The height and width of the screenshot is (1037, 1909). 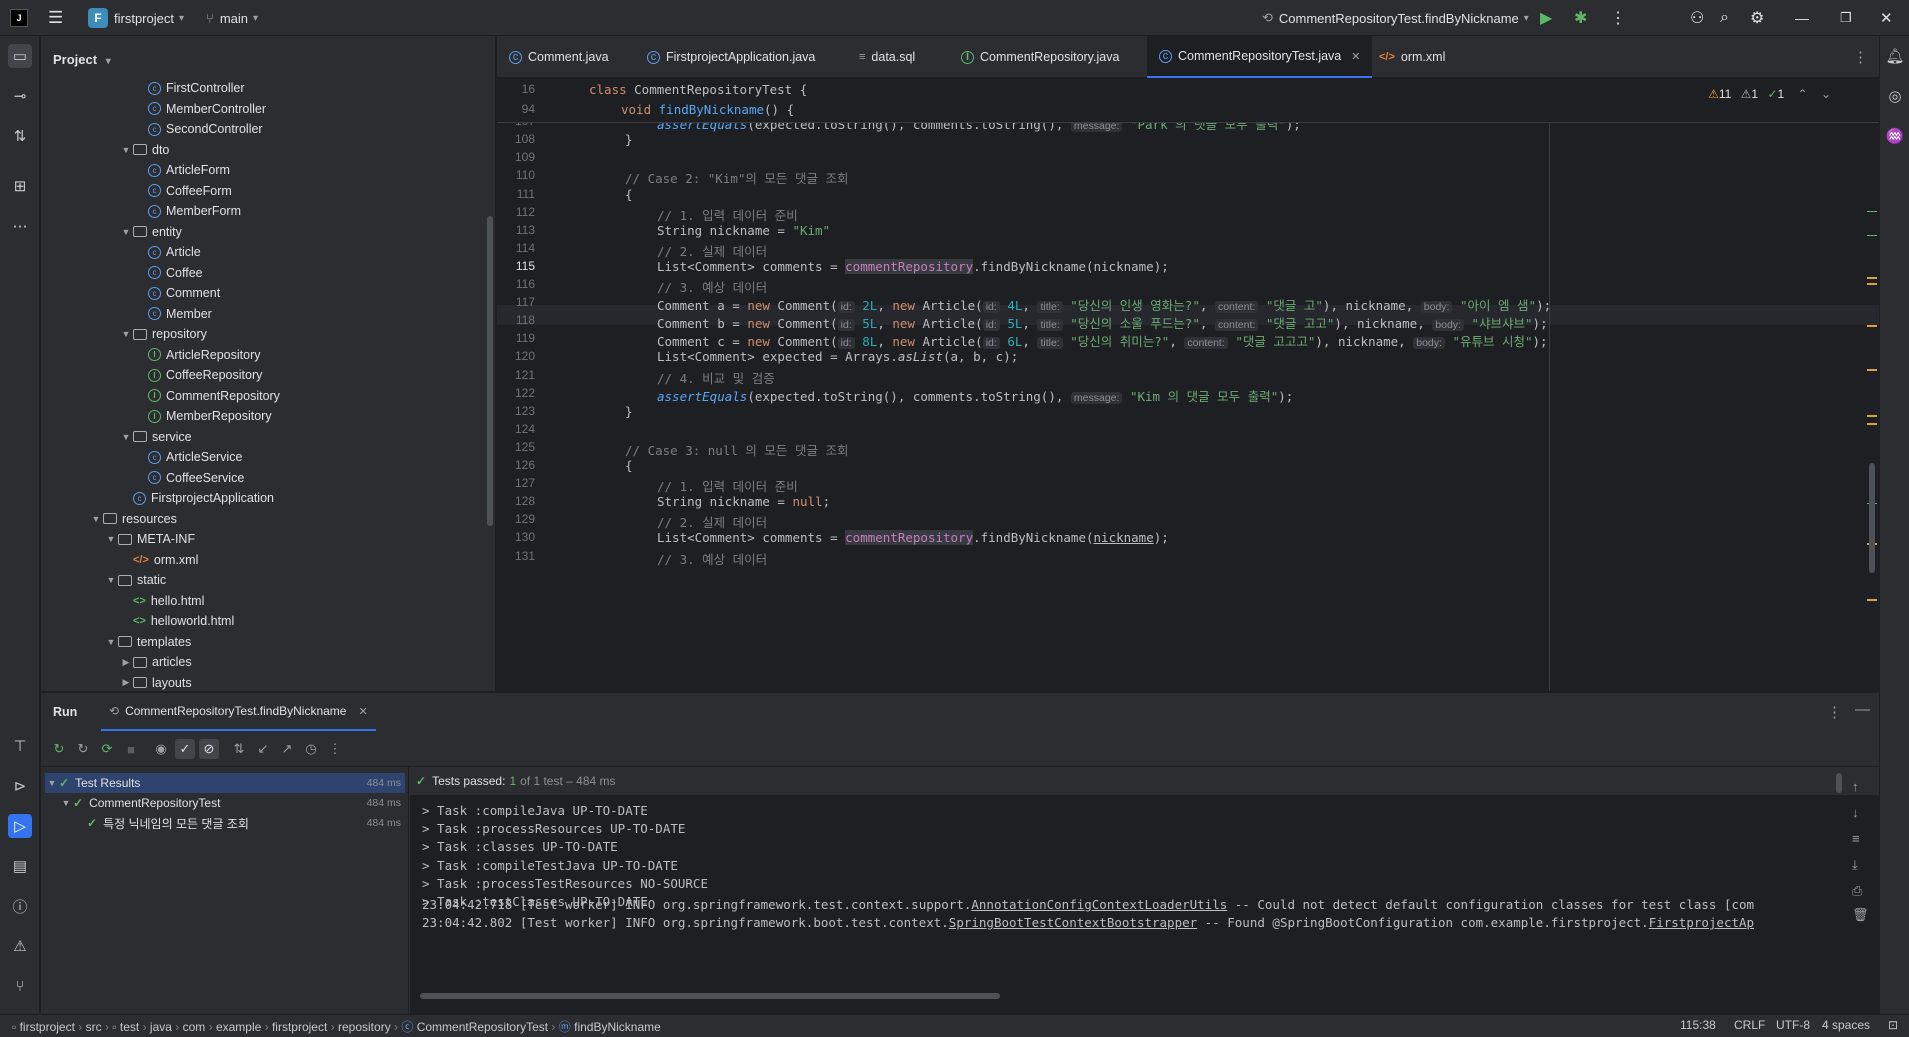 What do you see at coordinates (1099, 904) in the screenshot?
I see `log-class-link: AnnotationConfigContextLoaderUtils` at bounding box center [1099, 904].